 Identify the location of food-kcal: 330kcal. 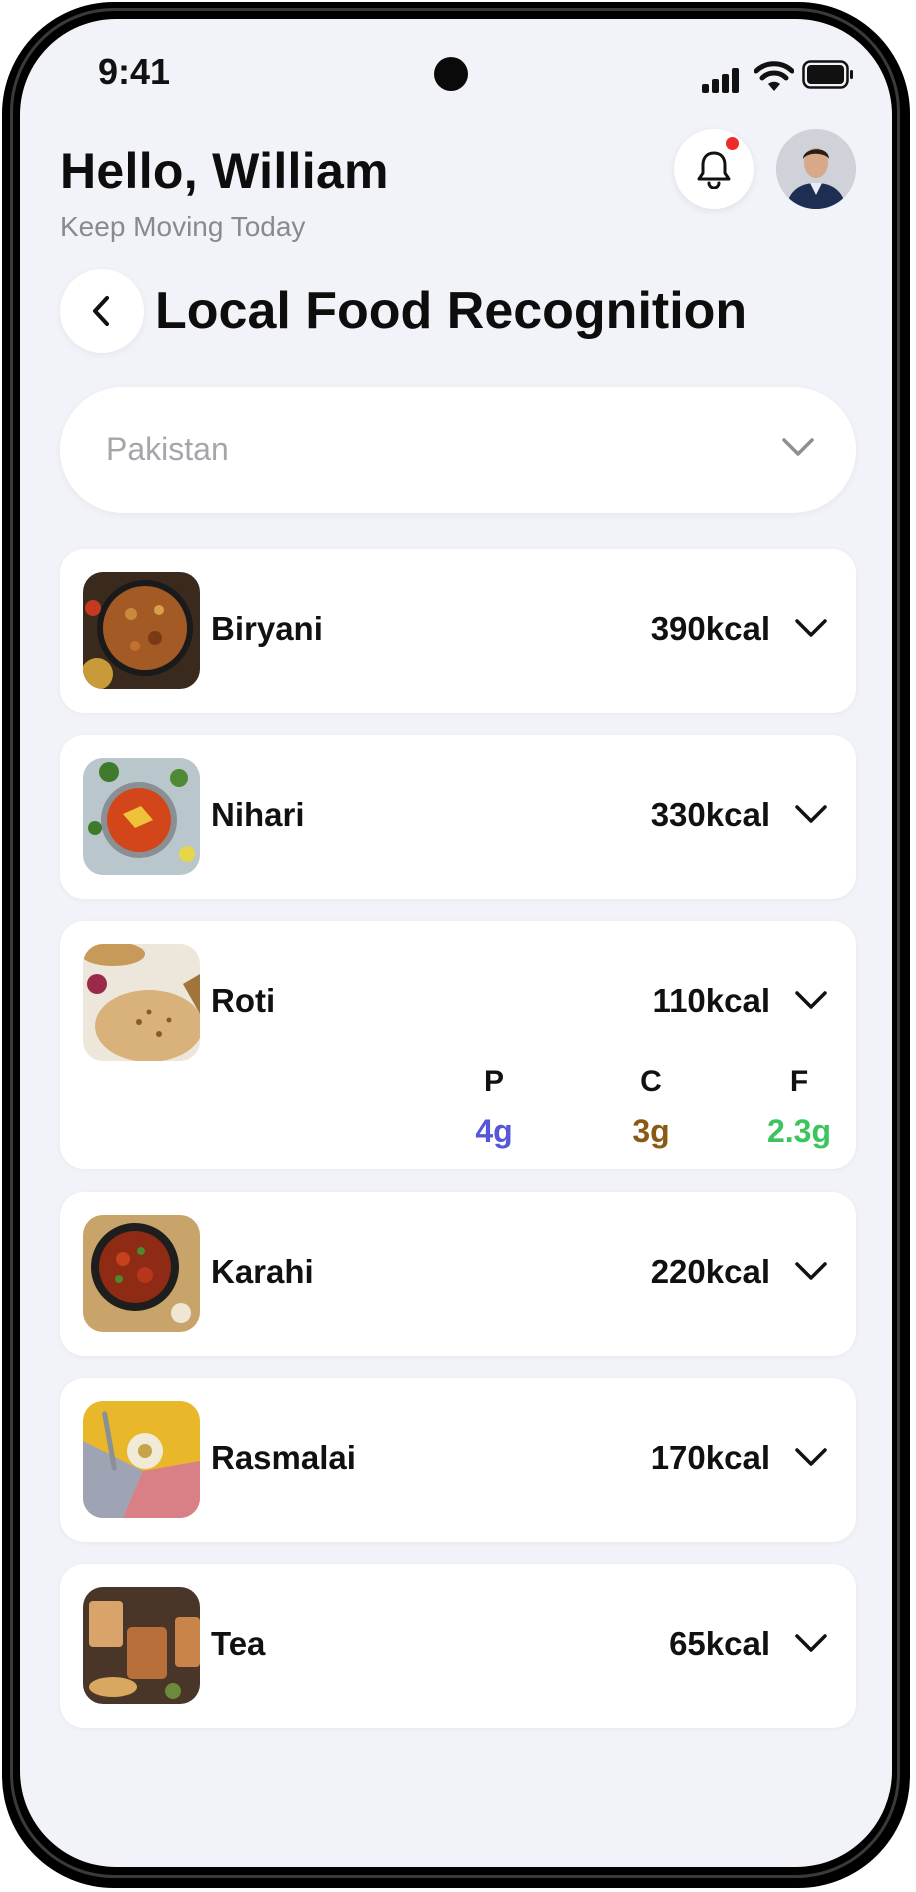
(710, 814).